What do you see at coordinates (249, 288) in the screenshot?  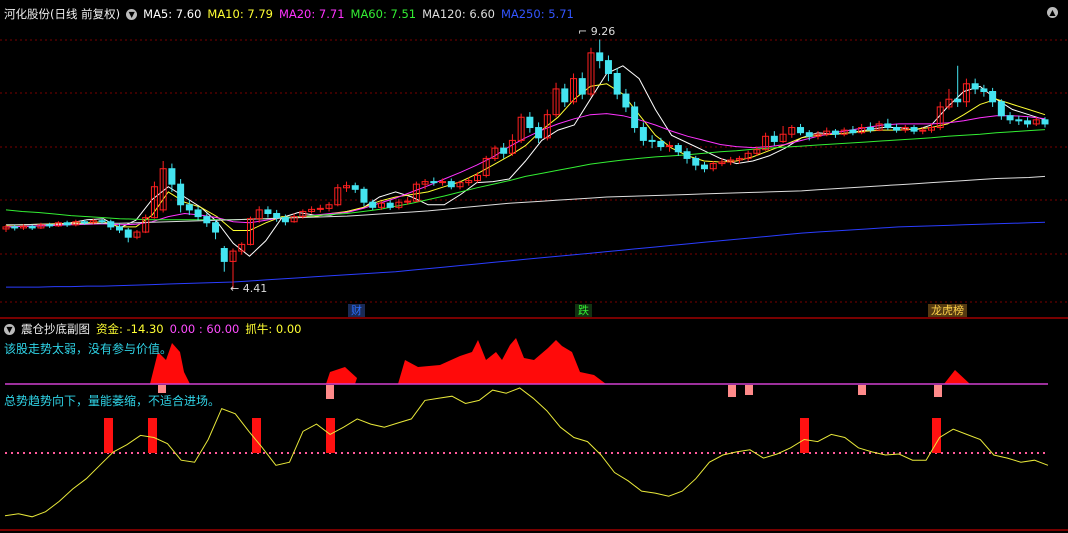 I see `low-price-label: ← 4.41` at bounding box center [249, 288].